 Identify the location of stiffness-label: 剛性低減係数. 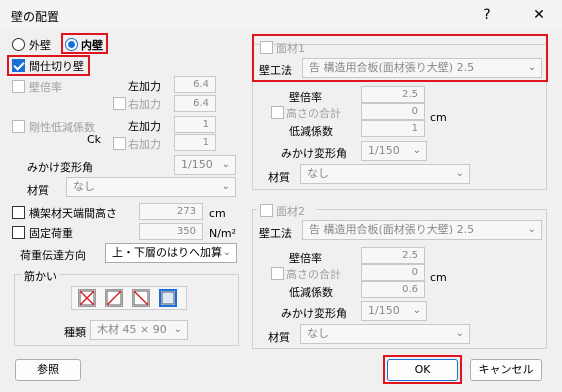
(62, 127).